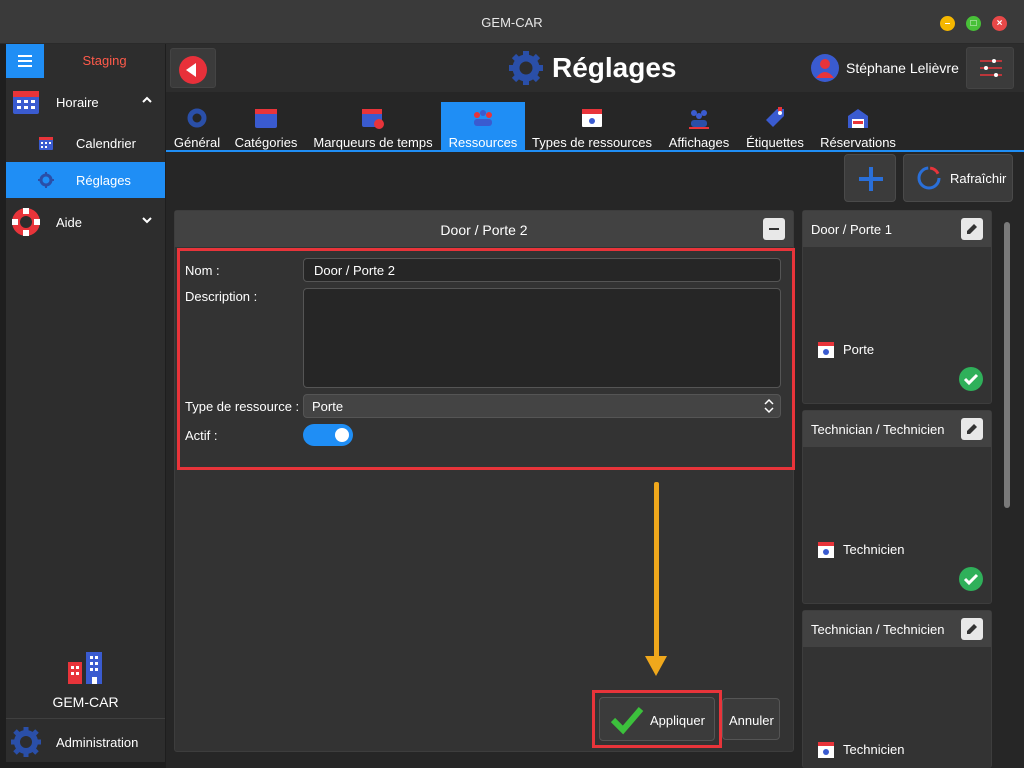  What do you see at coordinates (26, 102) in the screenshot?
I see `calendar-grid-icon` at bounding box center [26, 102].